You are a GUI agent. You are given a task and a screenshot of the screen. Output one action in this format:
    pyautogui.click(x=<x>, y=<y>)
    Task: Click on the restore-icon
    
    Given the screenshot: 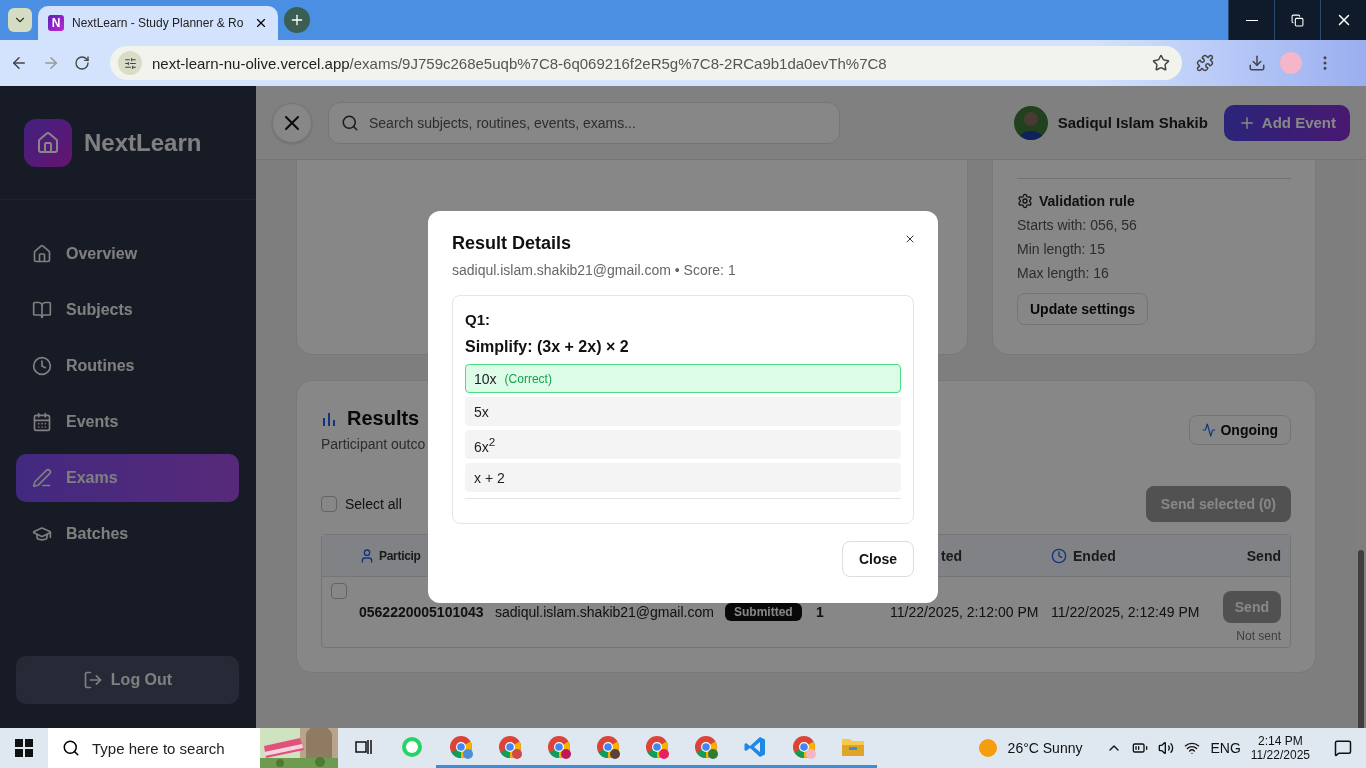 What is the action you would take?
    pyautogui.click(x=1297, y=20)
    